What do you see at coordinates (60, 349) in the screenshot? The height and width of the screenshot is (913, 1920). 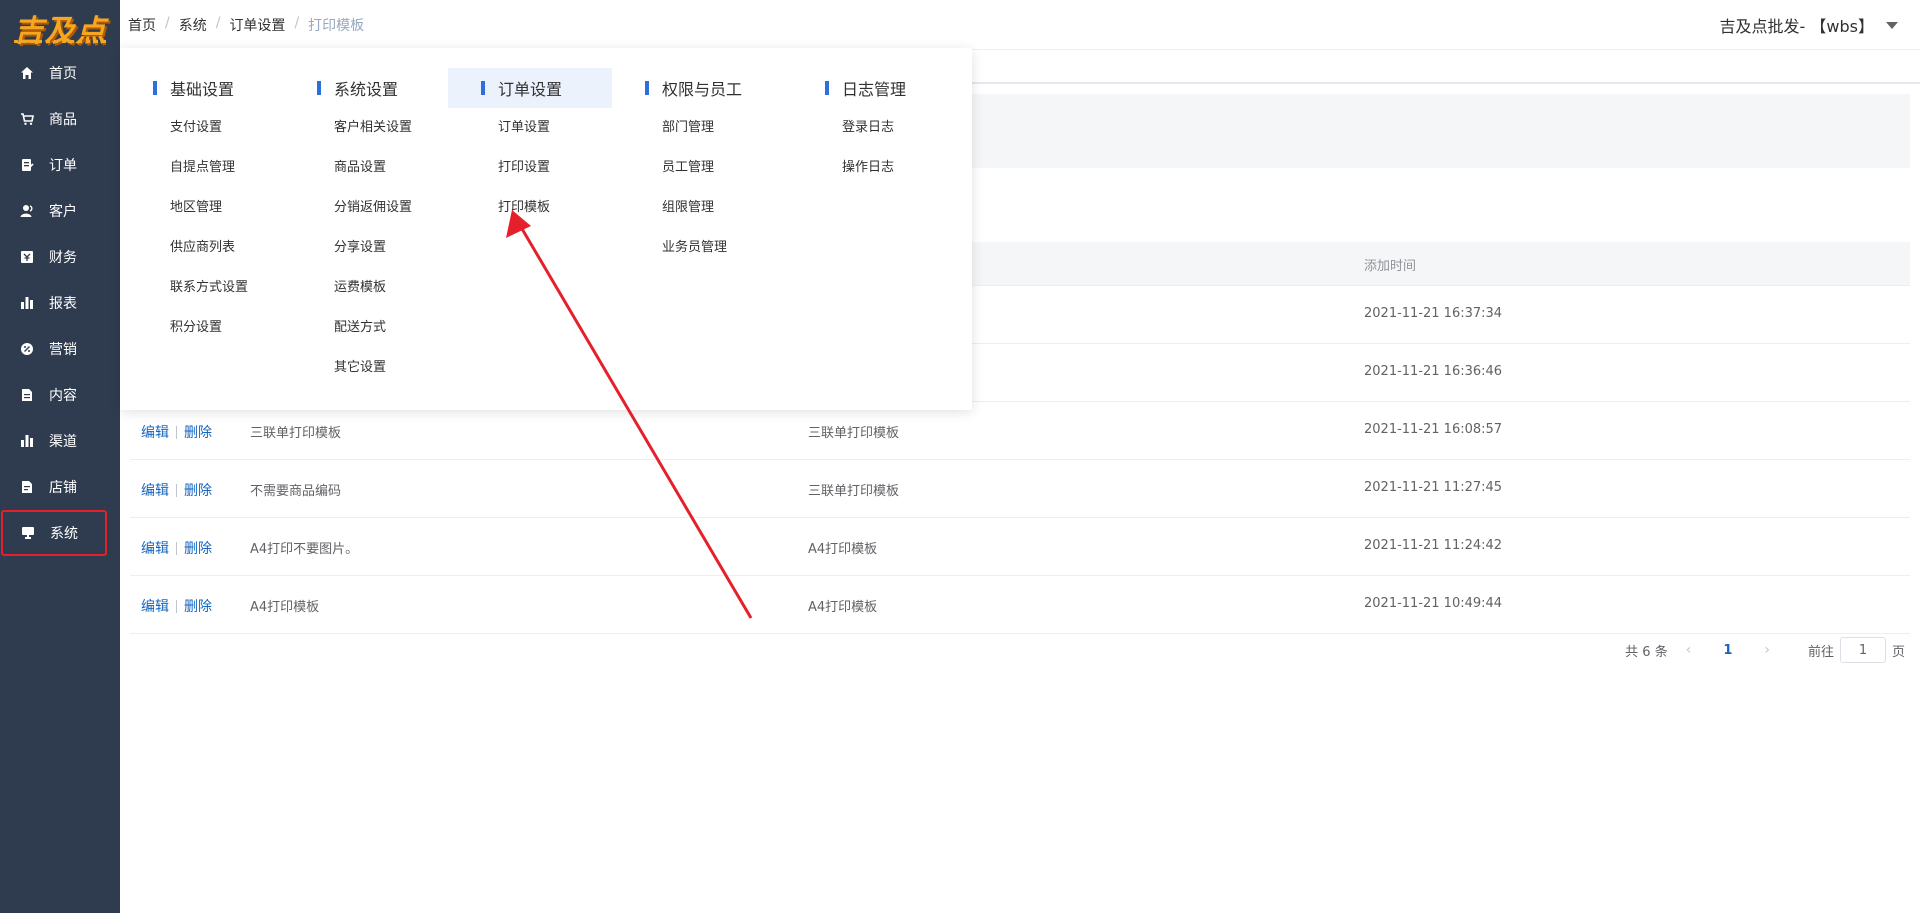 I see `sidebar-item-marketing: 营销` at bounding box center [60, 349].